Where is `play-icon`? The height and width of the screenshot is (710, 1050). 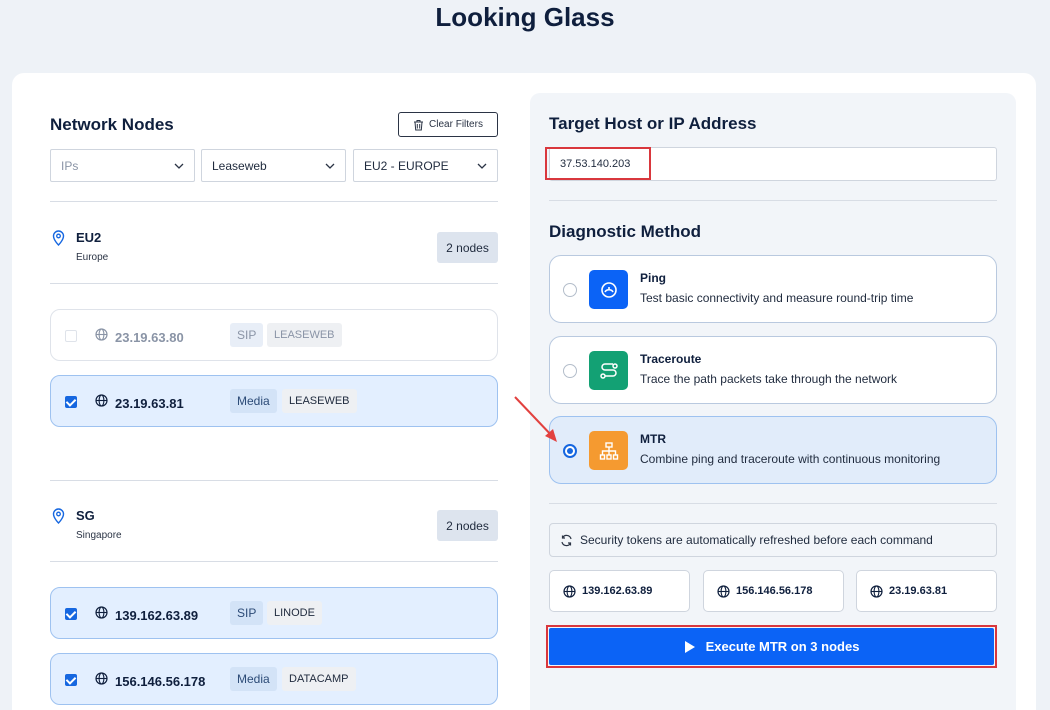
play-icon is located at coordinates (689, 646).